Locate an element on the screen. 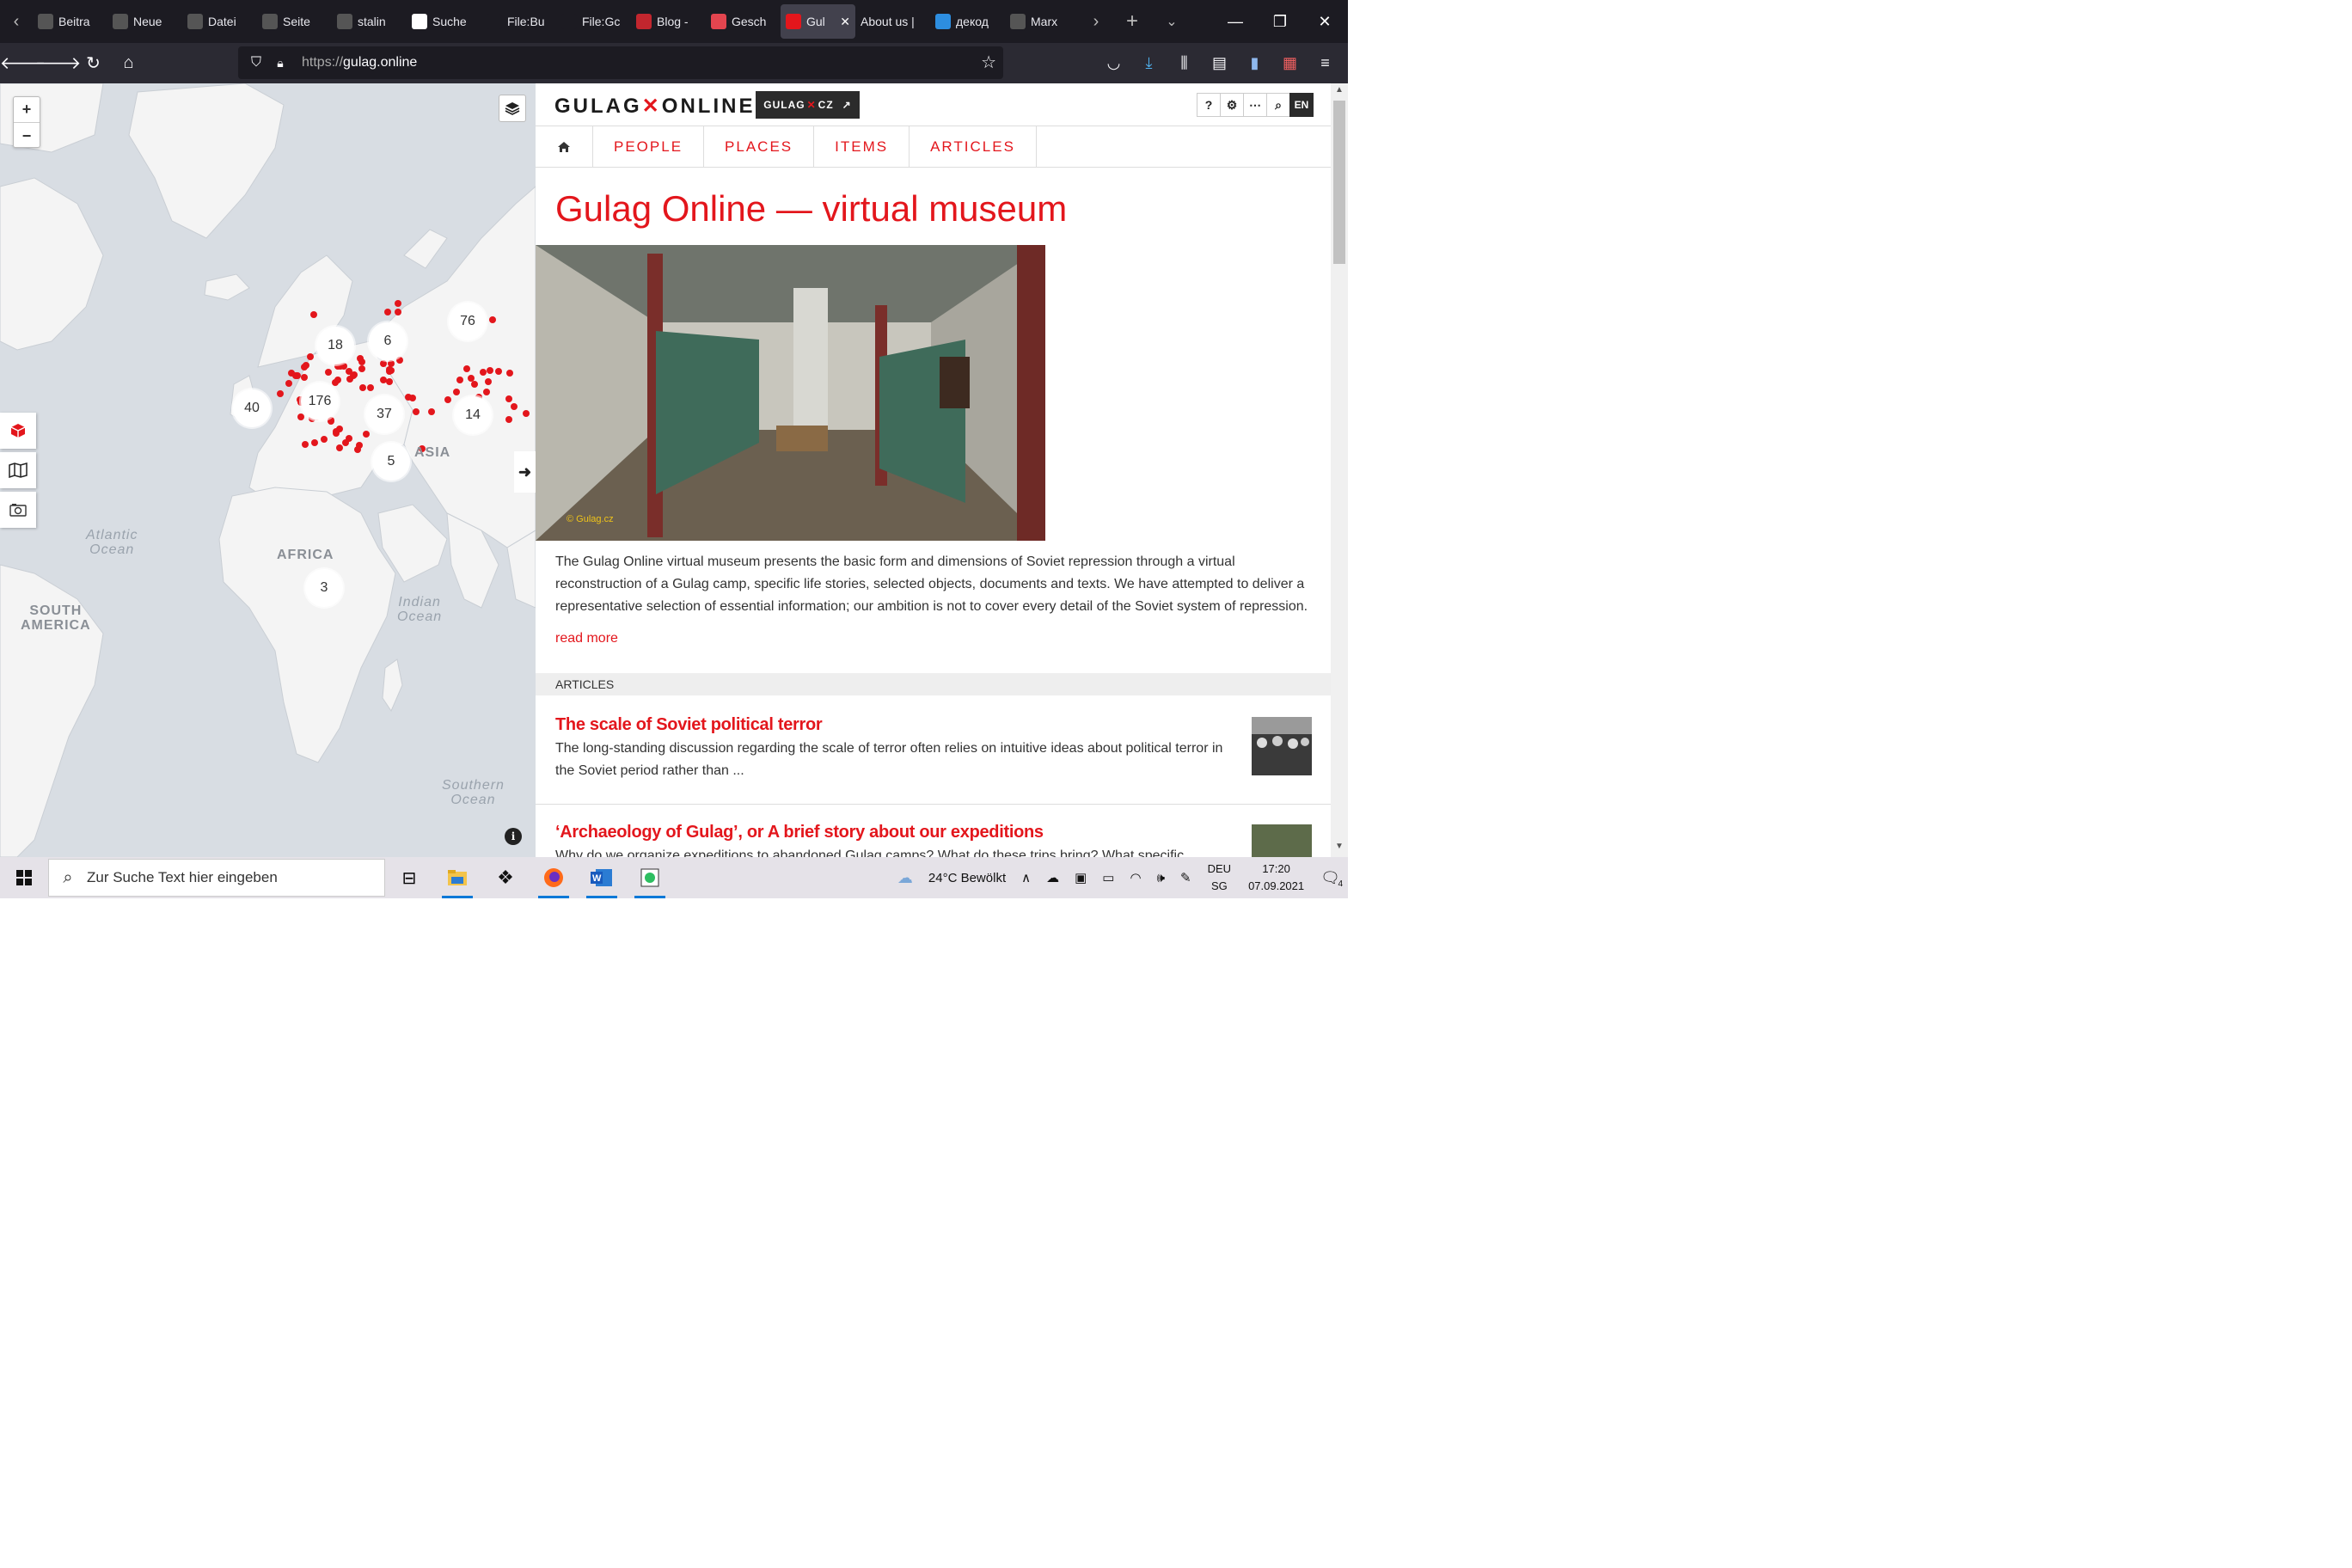 This screenshot has height=1568, width=2352. reader-extension-icon: ▮ is located at coordinates (1254, 63).